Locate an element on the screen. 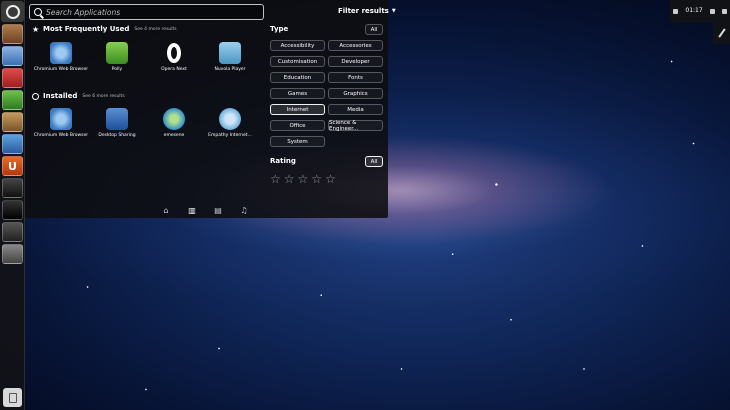 This screenshot has height=410, width=730. app-label: Nuvola Player is located at coordinates (230, 69).